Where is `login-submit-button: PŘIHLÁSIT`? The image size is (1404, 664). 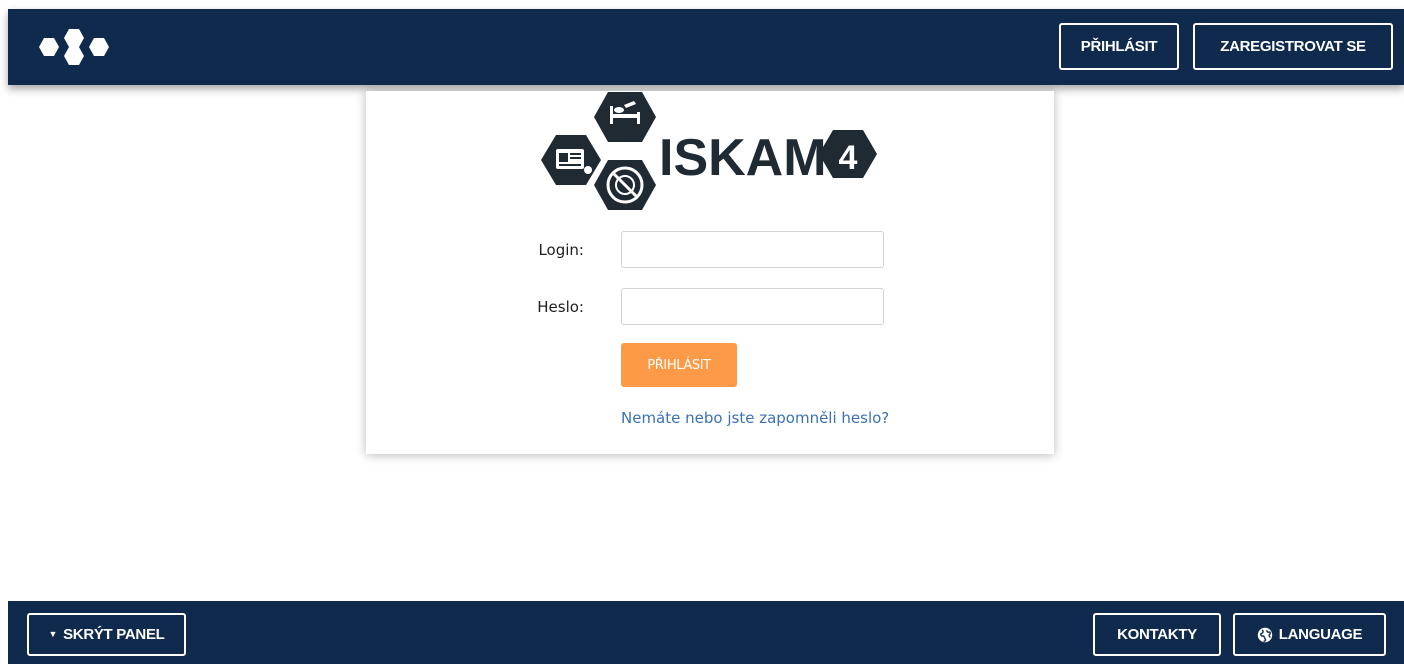
login-submit-button: PŘIHLÁSIT is located at coordinates (679, 365).